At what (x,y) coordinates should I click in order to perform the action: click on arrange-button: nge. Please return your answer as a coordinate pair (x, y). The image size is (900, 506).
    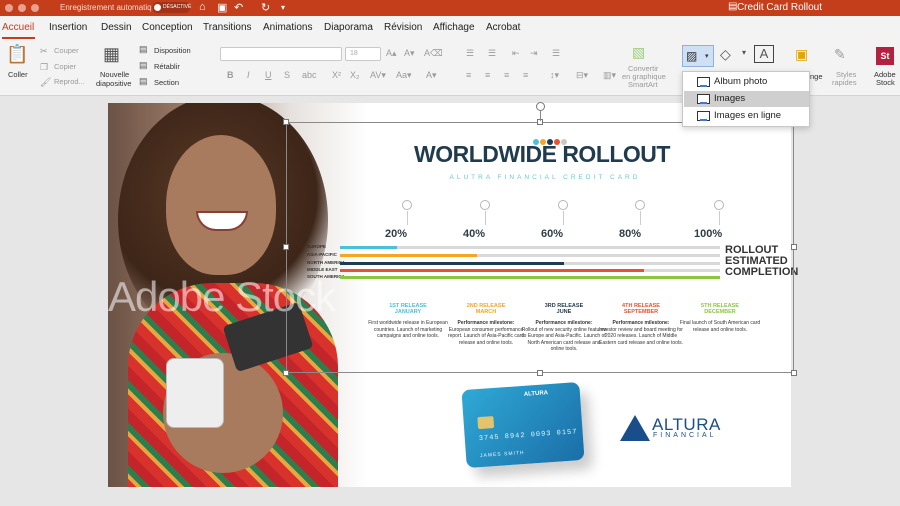
    Looking at the image, I should click on (816, 76).